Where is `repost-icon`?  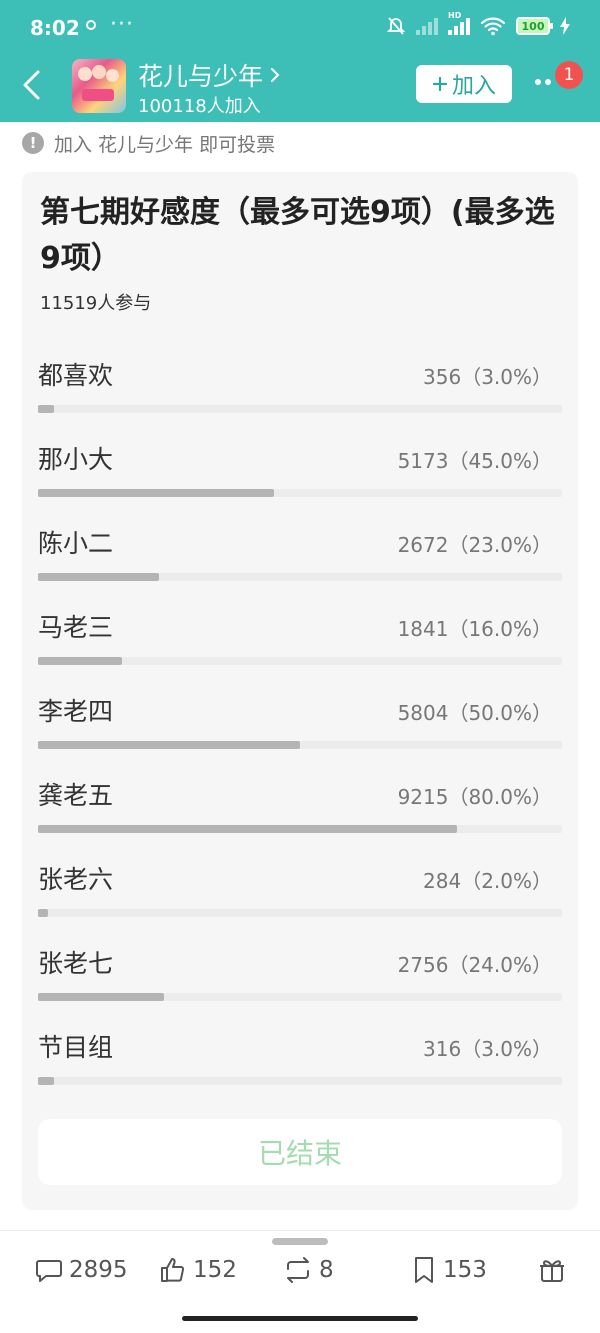 repost-icon is located at coordinates (298, 1270).